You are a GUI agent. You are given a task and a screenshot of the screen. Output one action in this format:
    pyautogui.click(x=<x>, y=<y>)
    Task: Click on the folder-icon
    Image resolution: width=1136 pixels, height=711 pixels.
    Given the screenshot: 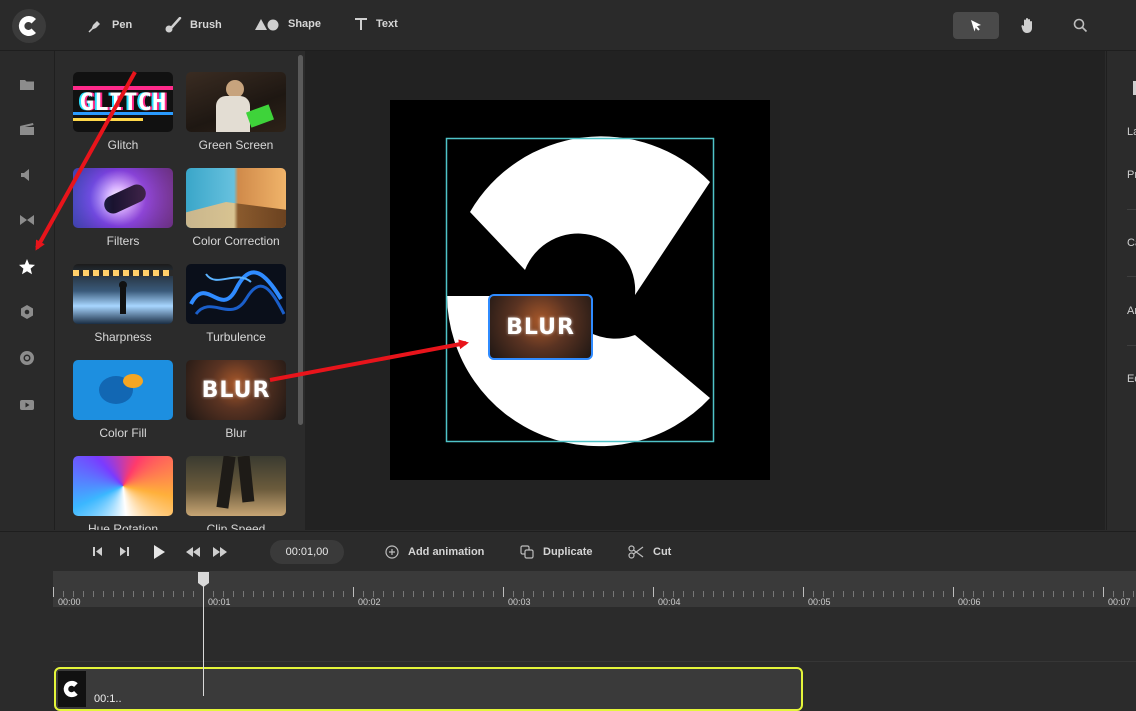 What is the action you would take?
    pyautogui.click(x=27, y=84)
    